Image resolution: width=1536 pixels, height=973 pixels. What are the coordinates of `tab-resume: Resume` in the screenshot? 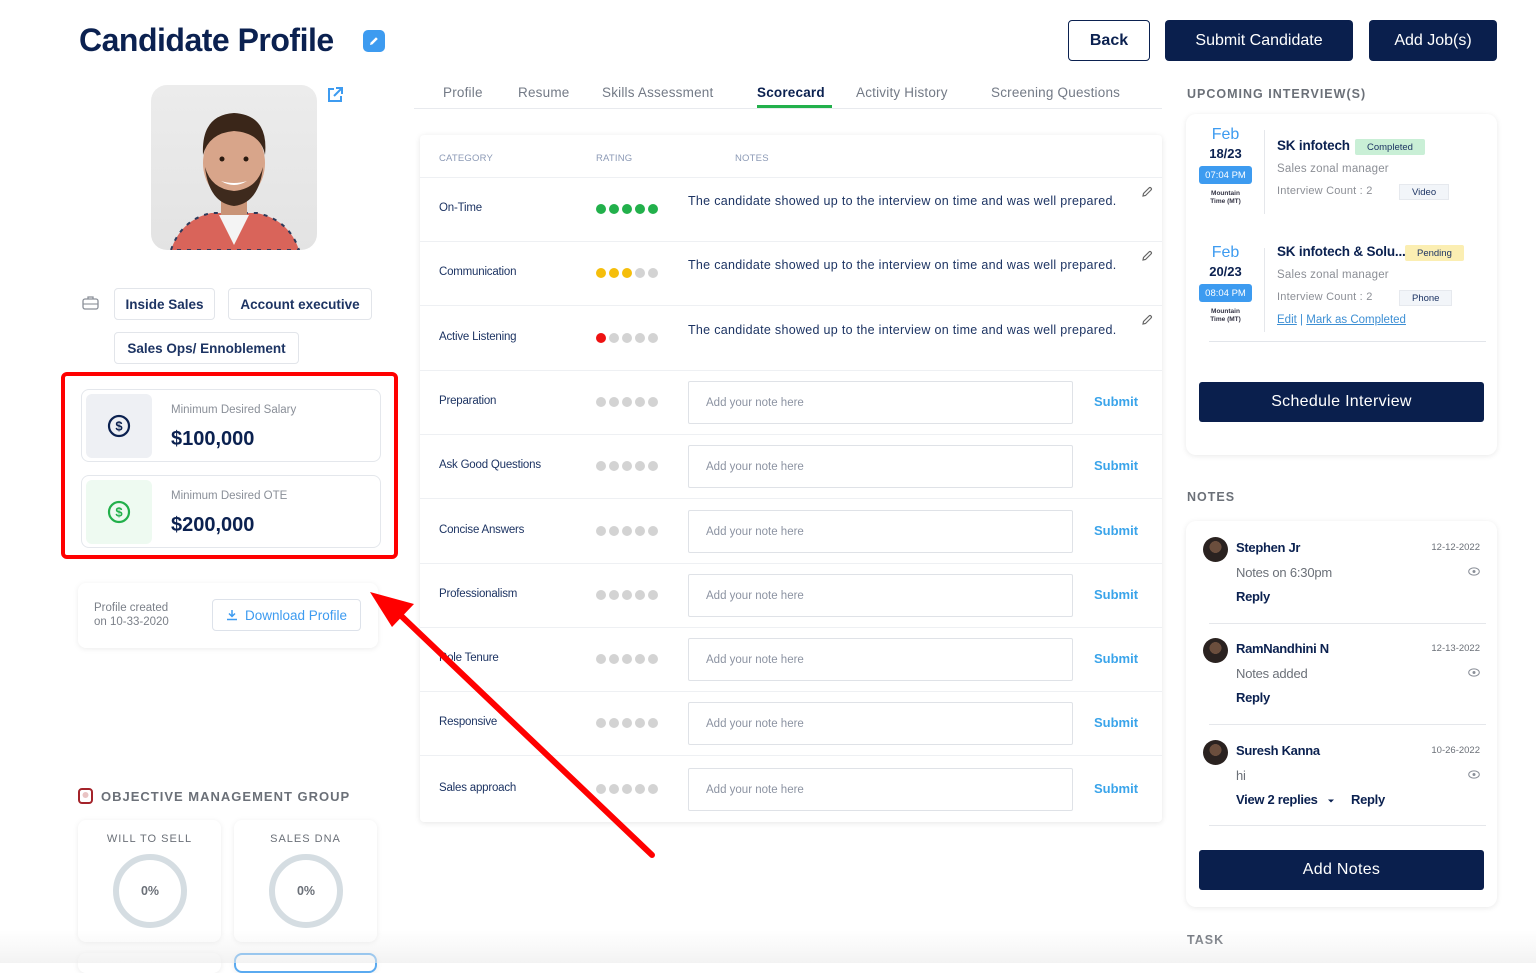 It's located at (543, 92).